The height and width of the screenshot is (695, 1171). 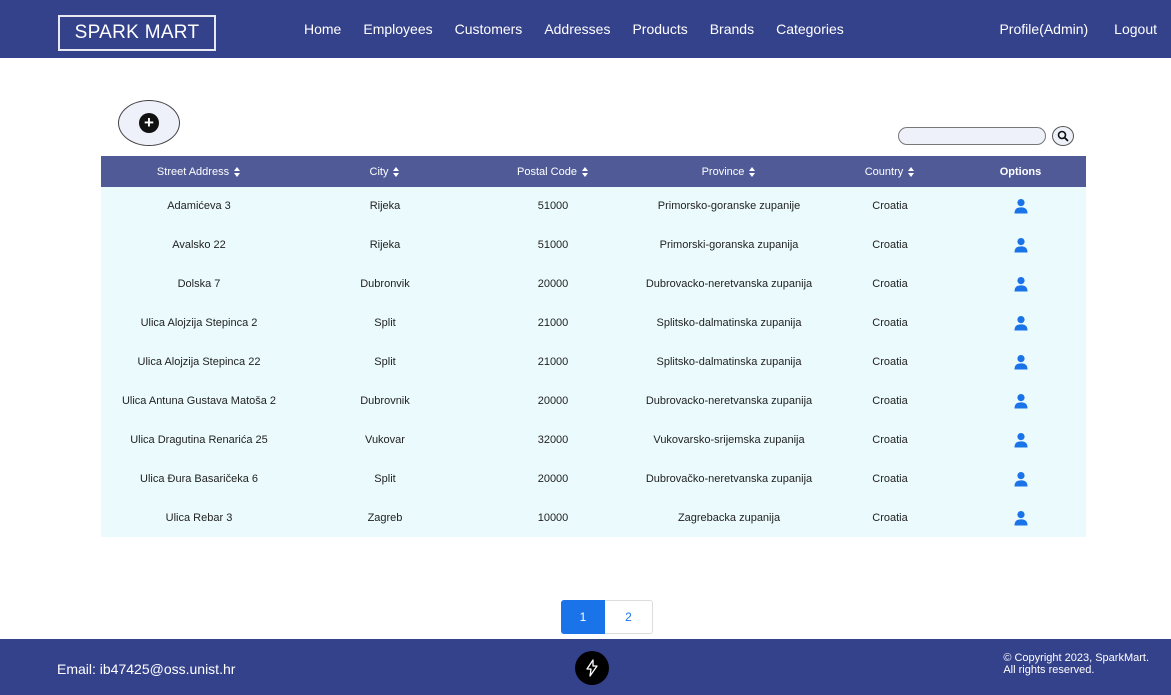 What do you see at coordinates (583, 617) in the screenshot?
I see `page-1-button: 1` at bounding box center [583, 617].